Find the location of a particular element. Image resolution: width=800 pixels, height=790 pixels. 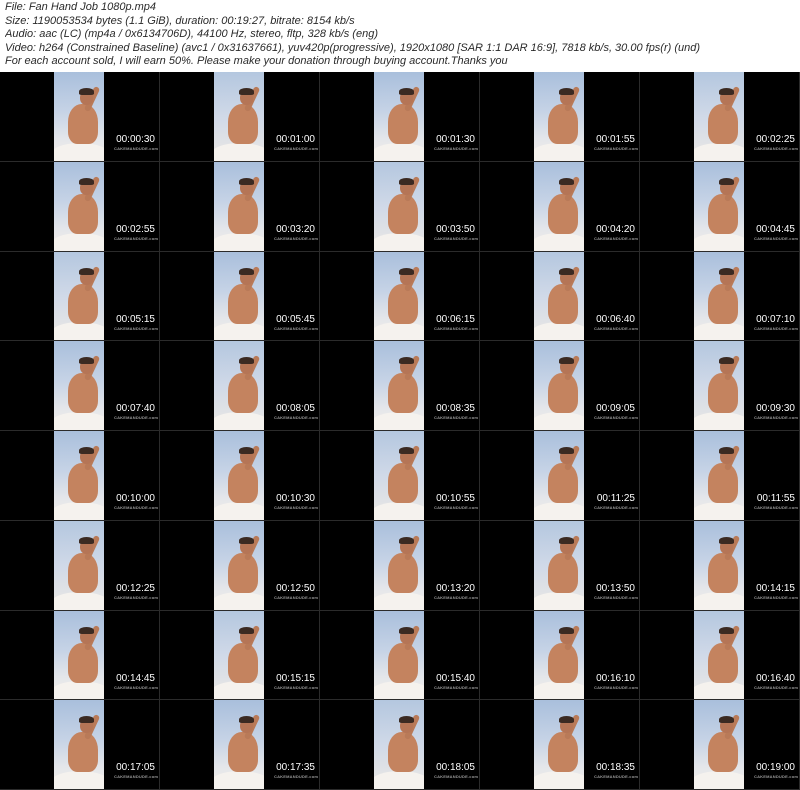

thumbnail-timestamp: 00:06:40 is located at coordinates (615, 319).